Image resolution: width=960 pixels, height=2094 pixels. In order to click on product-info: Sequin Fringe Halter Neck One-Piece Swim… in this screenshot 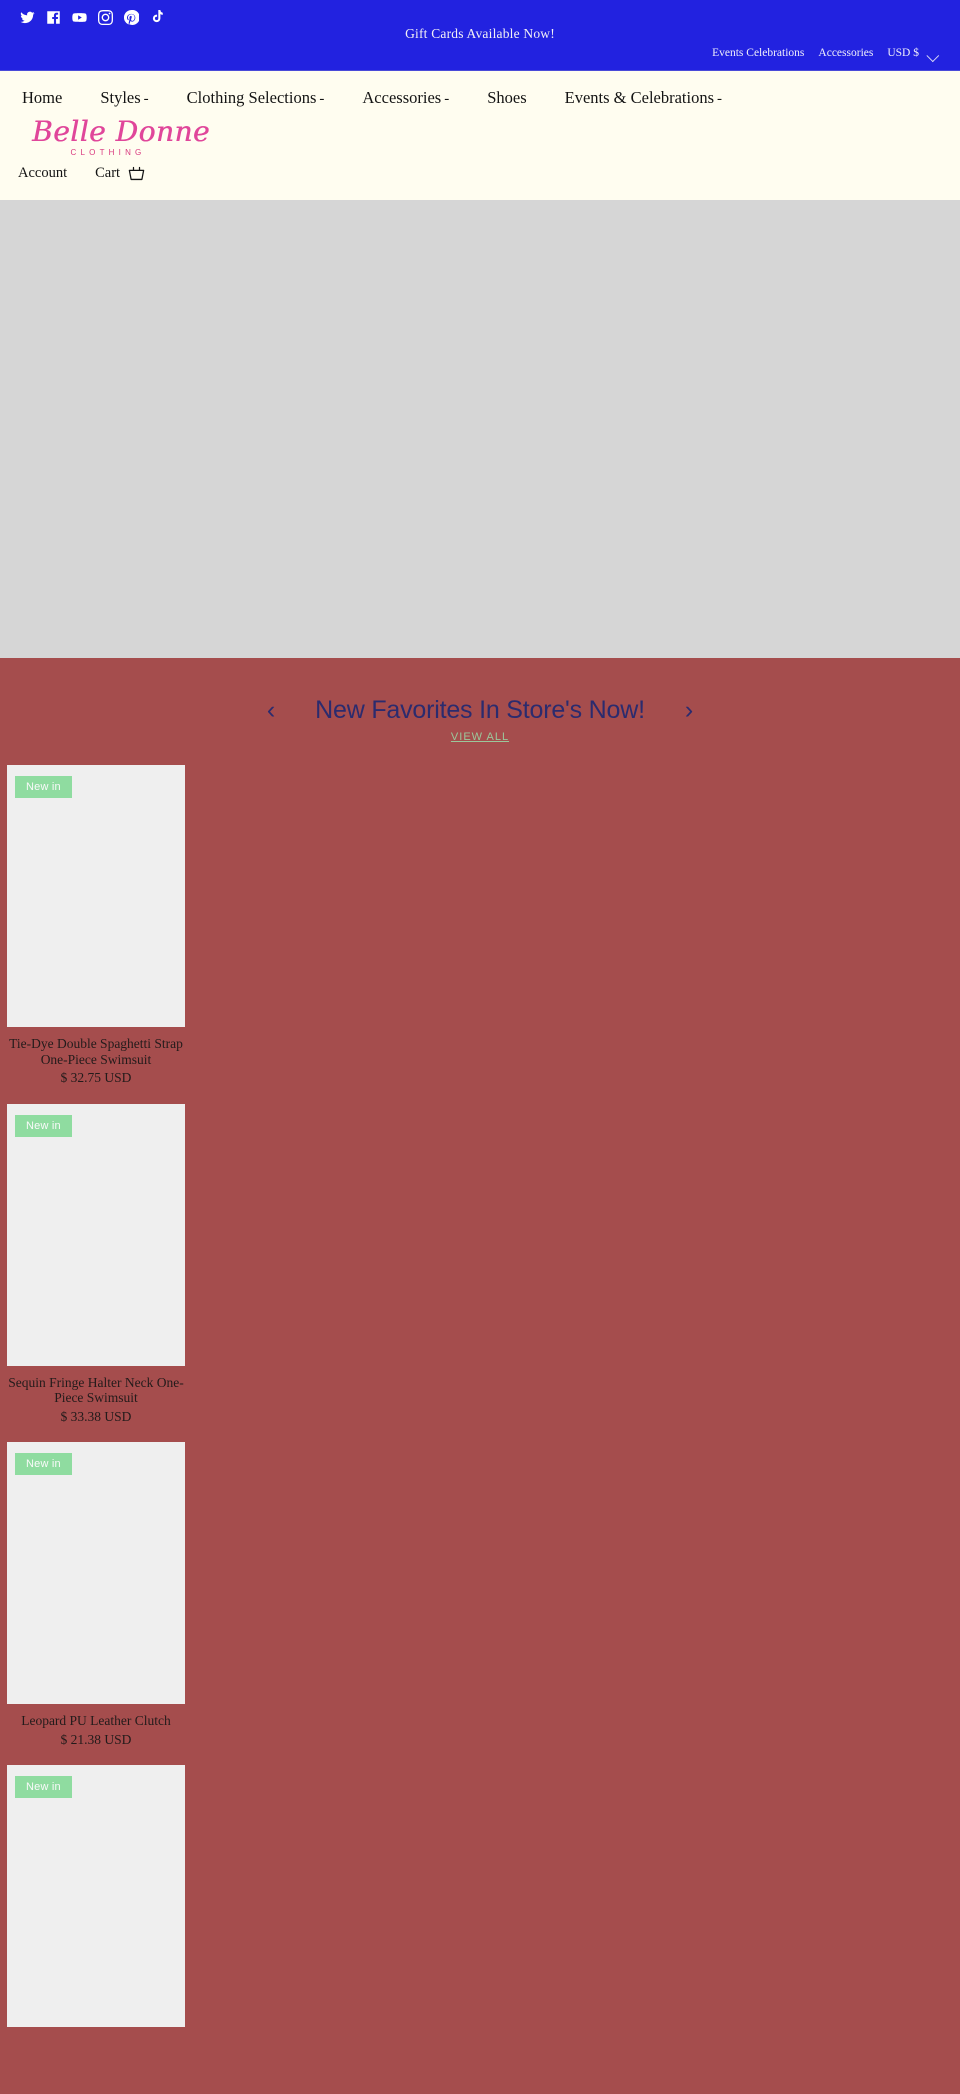, I will do `click(96, 1395)`.